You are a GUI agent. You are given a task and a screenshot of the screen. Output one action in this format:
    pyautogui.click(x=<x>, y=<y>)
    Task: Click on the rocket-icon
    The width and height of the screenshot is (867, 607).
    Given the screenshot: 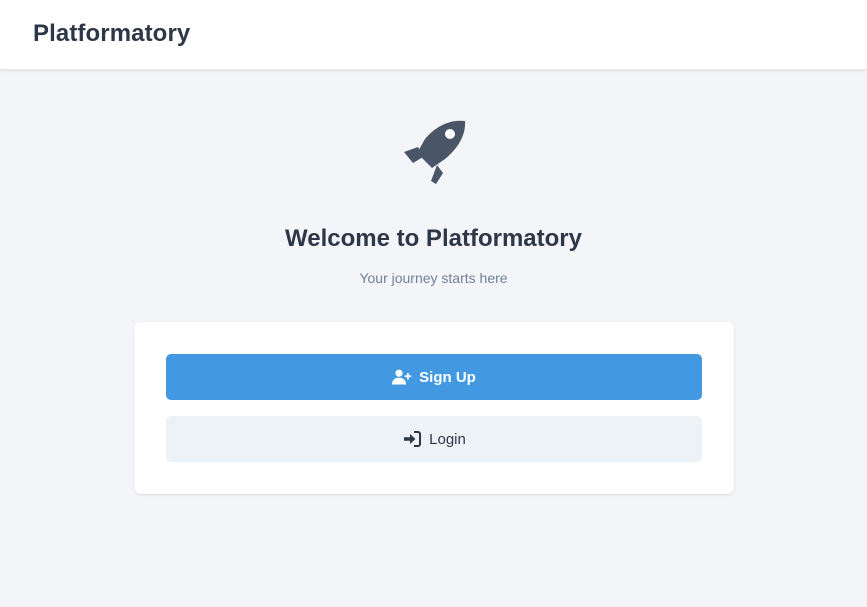 What is the action you would take?
    pyautogui.click(x=435, y=152)
    